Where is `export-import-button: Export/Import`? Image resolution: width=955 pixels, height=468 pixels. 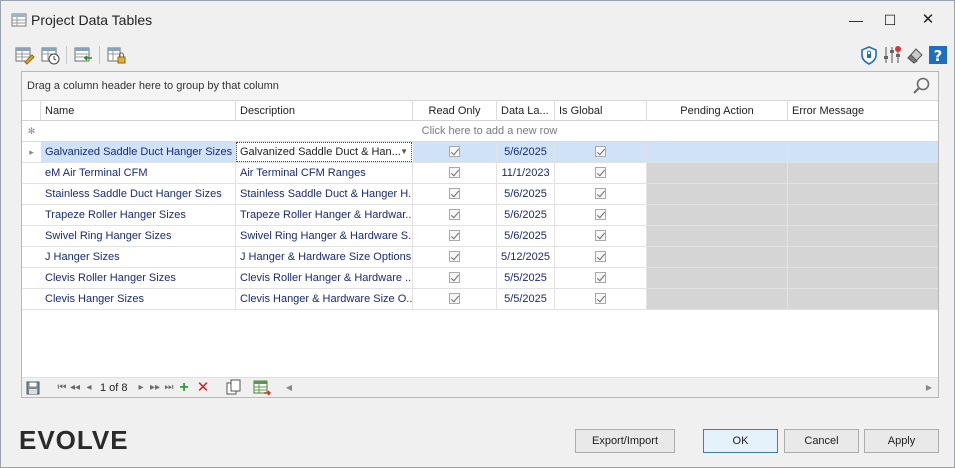 export-import-button: Export/Import is located at coordinates (625, 441).